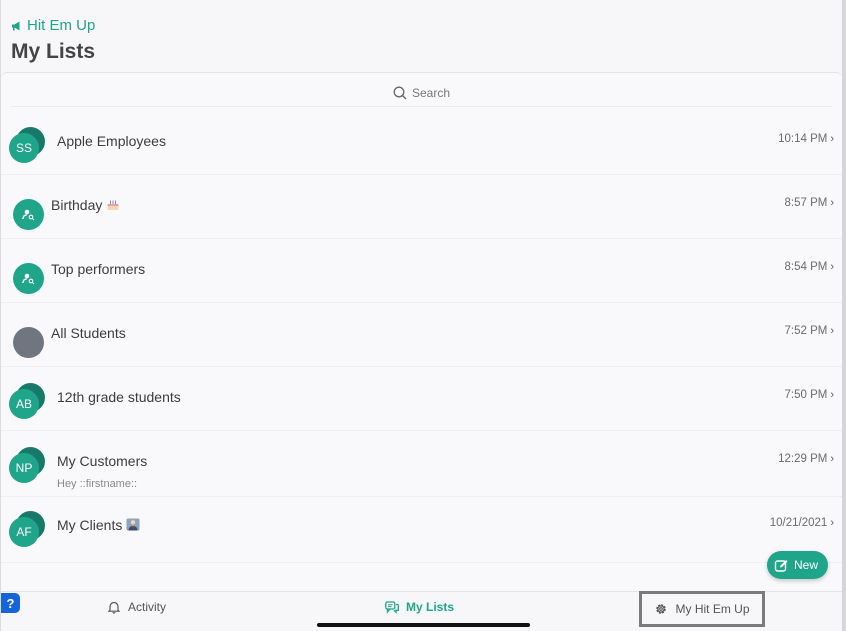 The image size is (846, 631). Describe the element at coordinates (712, 609) in the screenshot. I see `tab-my-hit-em-up-label: My Hit Em Up` at that location.